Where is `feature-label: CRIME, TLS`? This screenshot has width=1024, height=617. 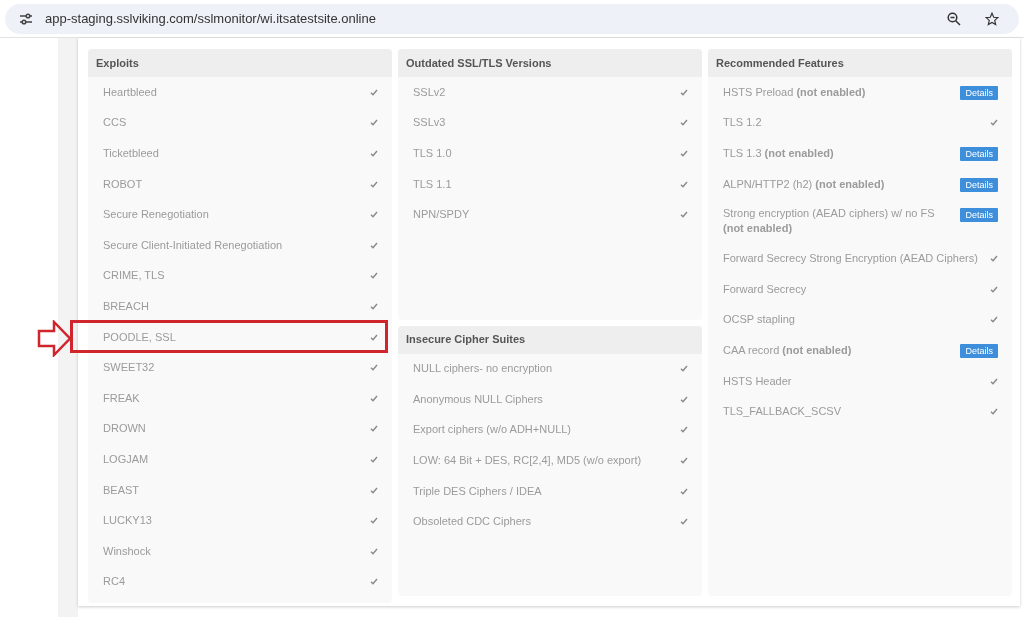
feature-label: CRIME, TLS is located at coordinates (134, 276).